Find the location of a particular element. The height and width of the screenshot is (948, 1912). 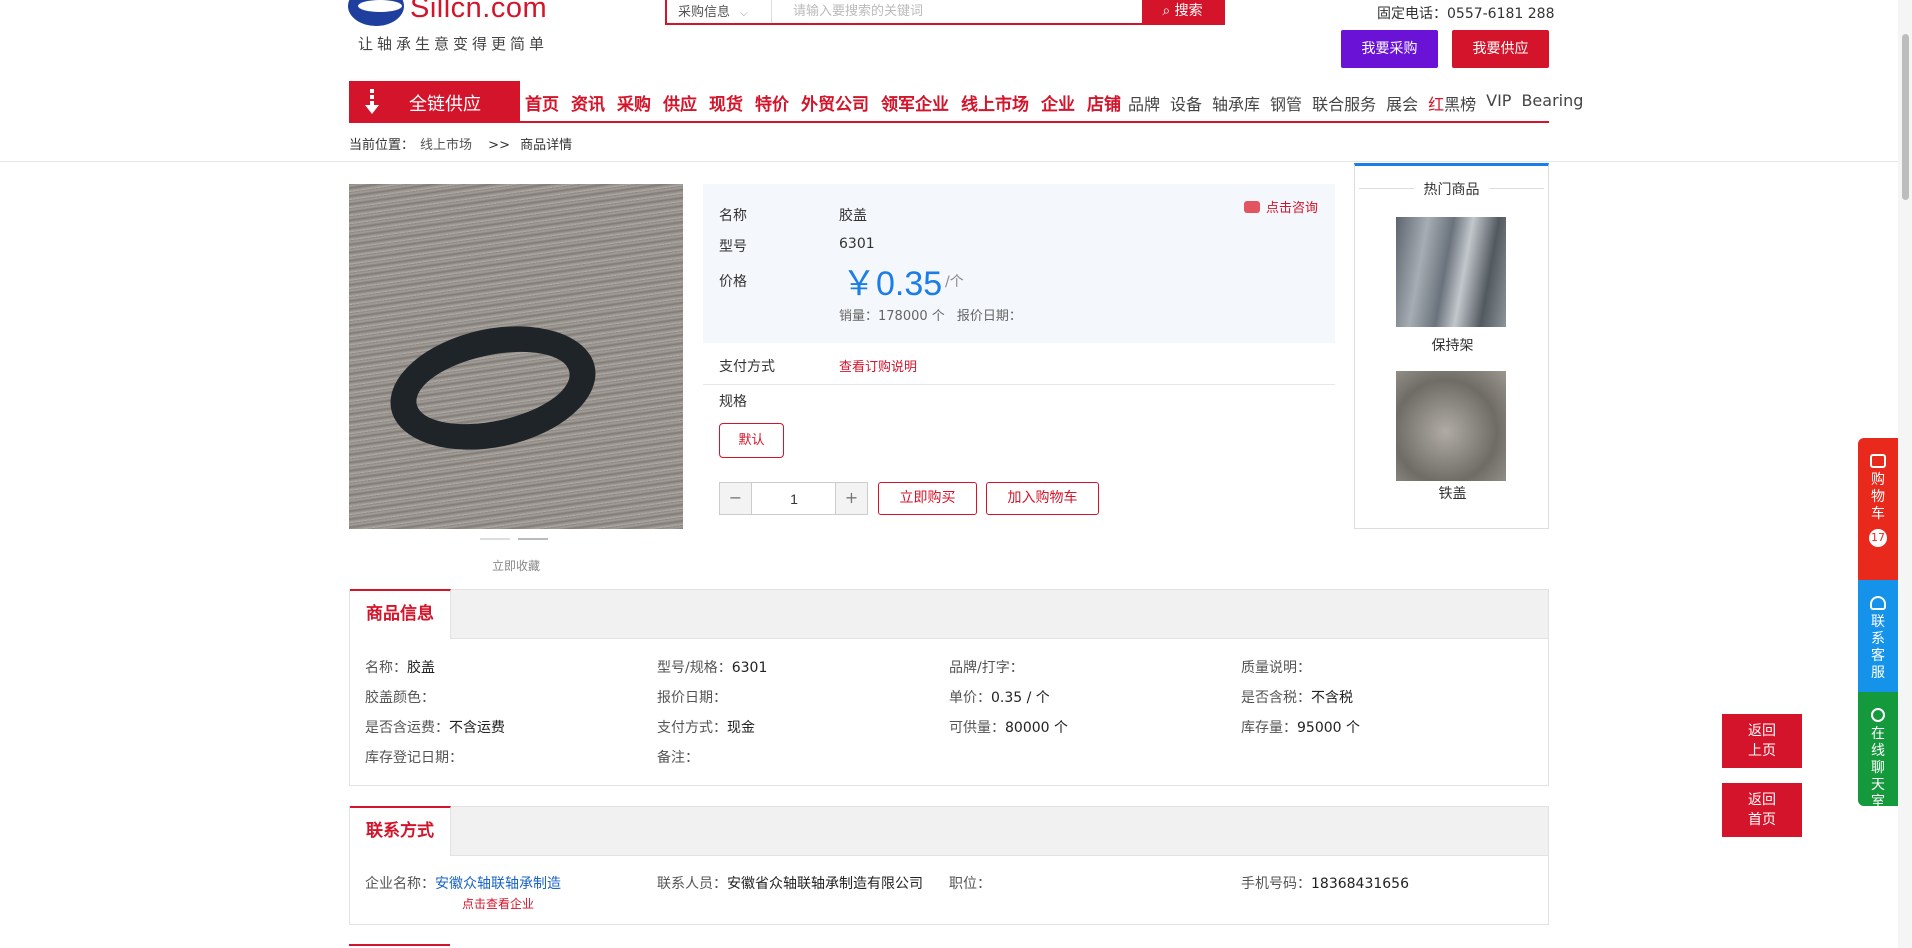

info-key: 是否含运费： is located at coordinates (407, 728).